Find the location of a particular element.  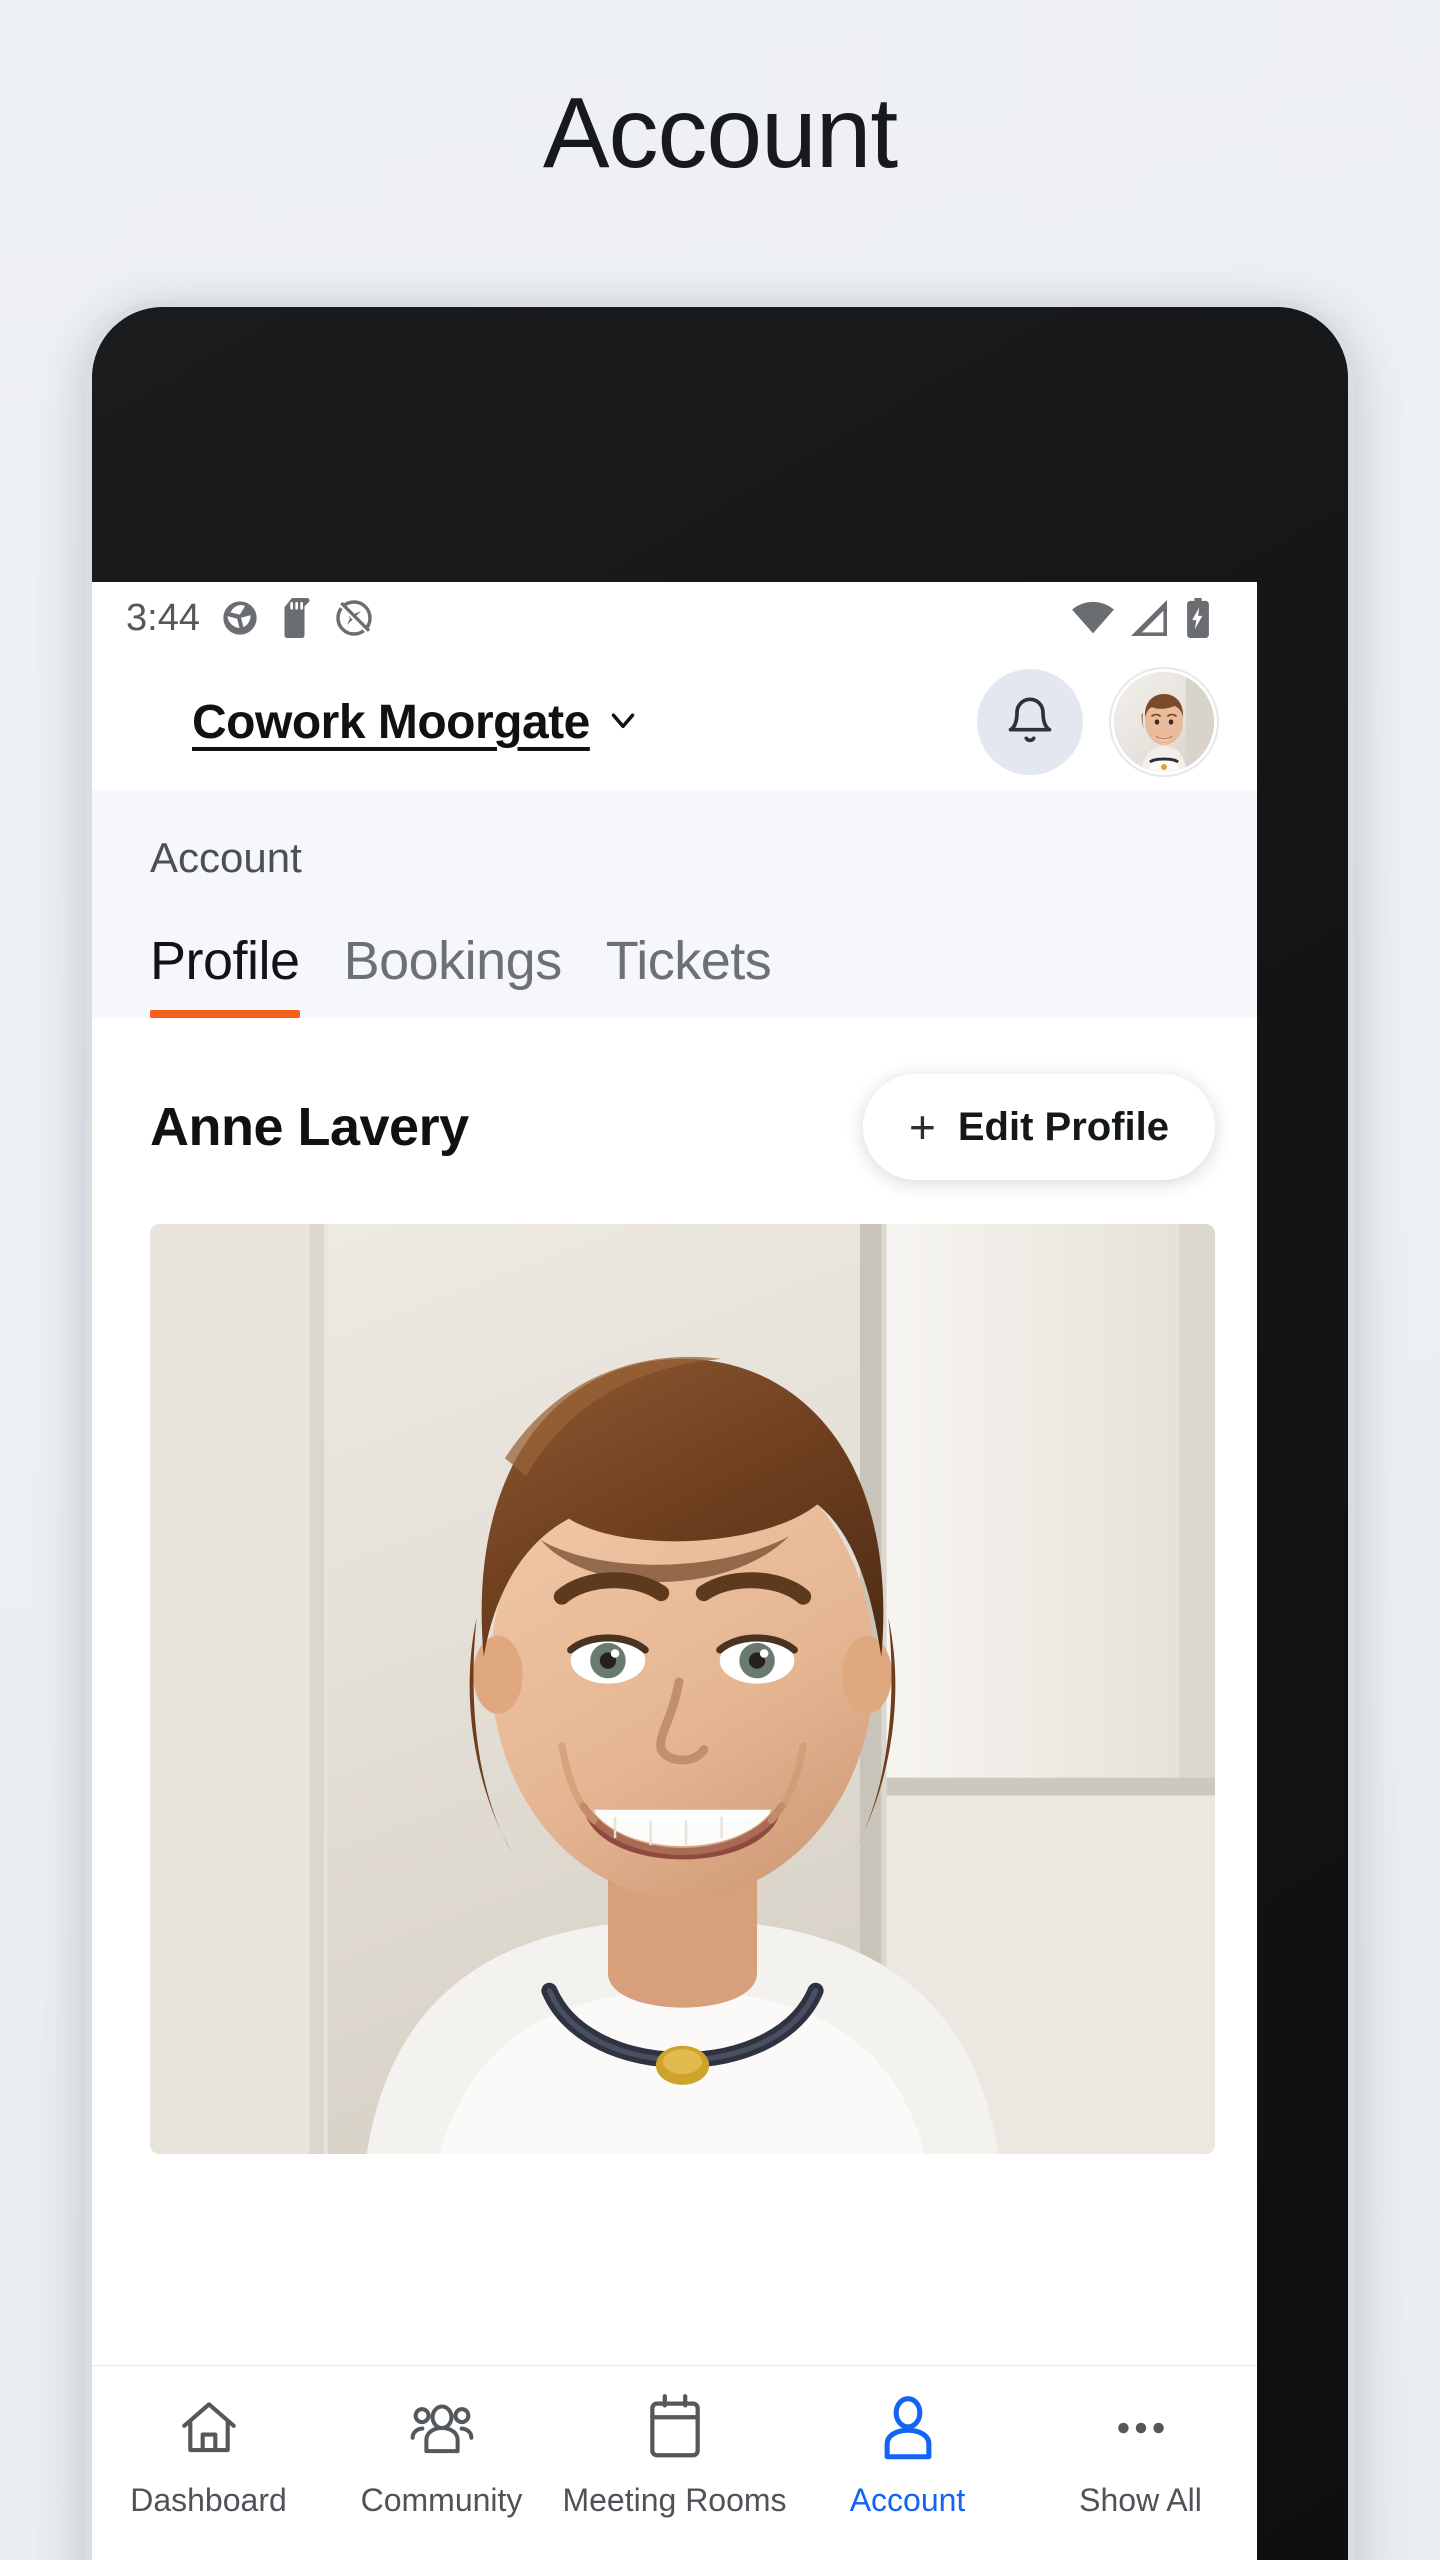

nav-item-dashboard: Dashboard is located at coordinates (208, 2454).